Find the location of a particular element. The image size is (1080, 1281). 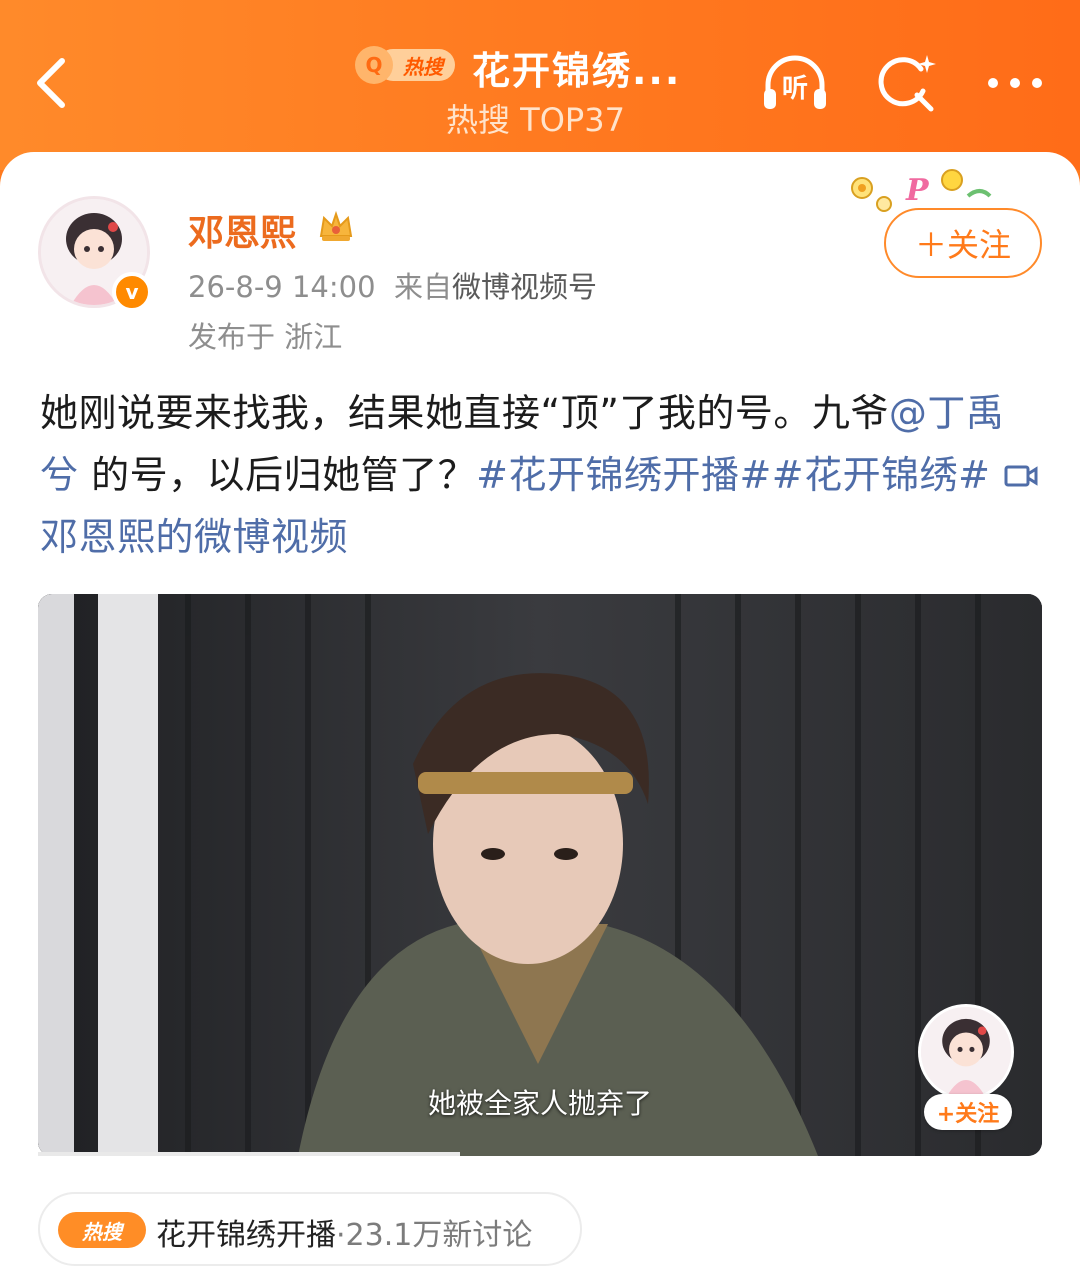

more-button is located at coordinates (1015, 83).